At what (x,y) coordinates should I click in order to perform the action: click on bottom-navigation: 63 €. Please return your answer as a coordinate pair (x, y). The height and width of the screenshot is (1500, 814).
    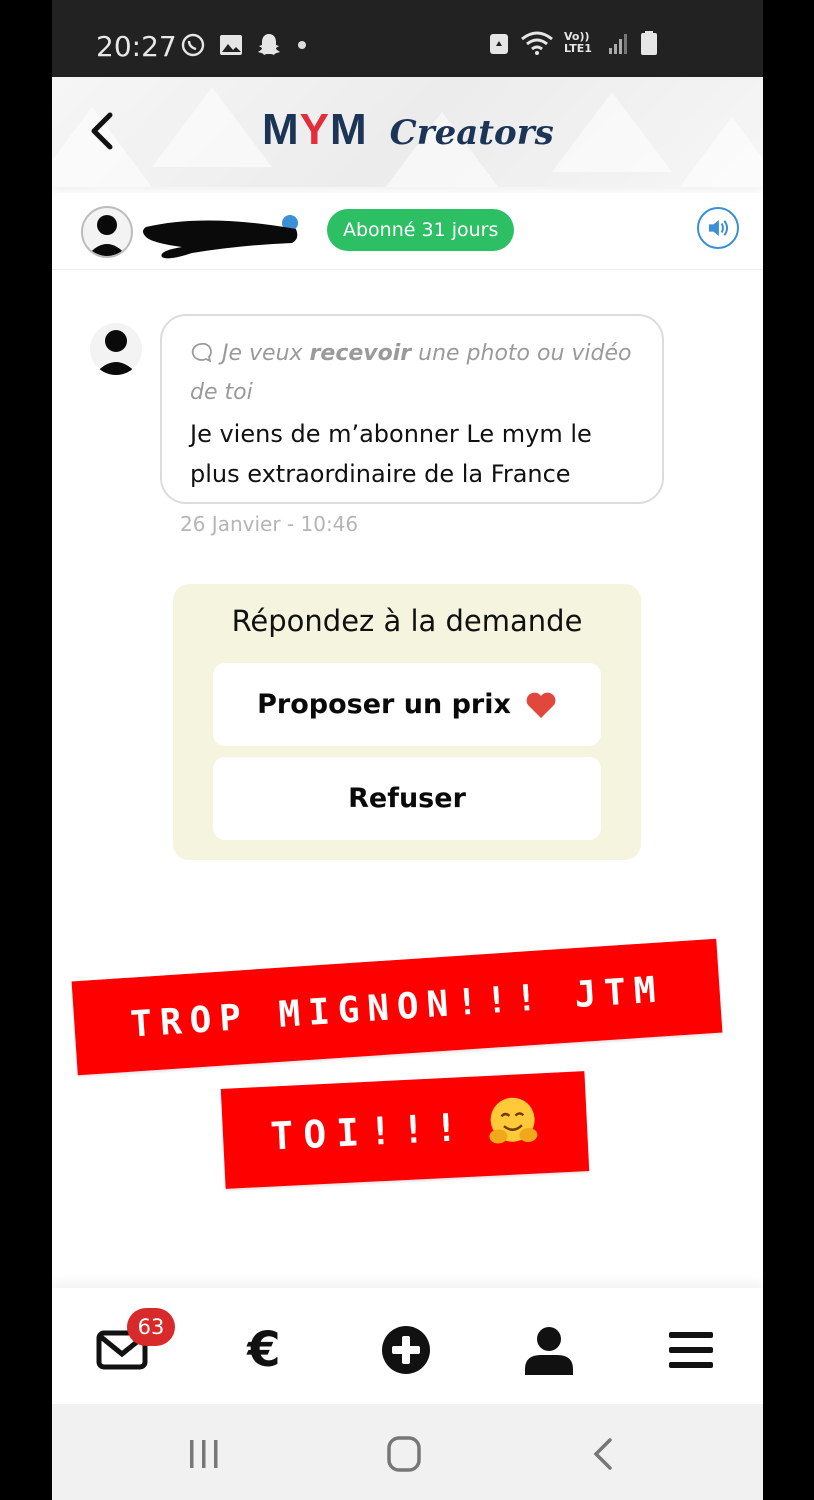
    Looking at the image, I should click on (407, 1346).